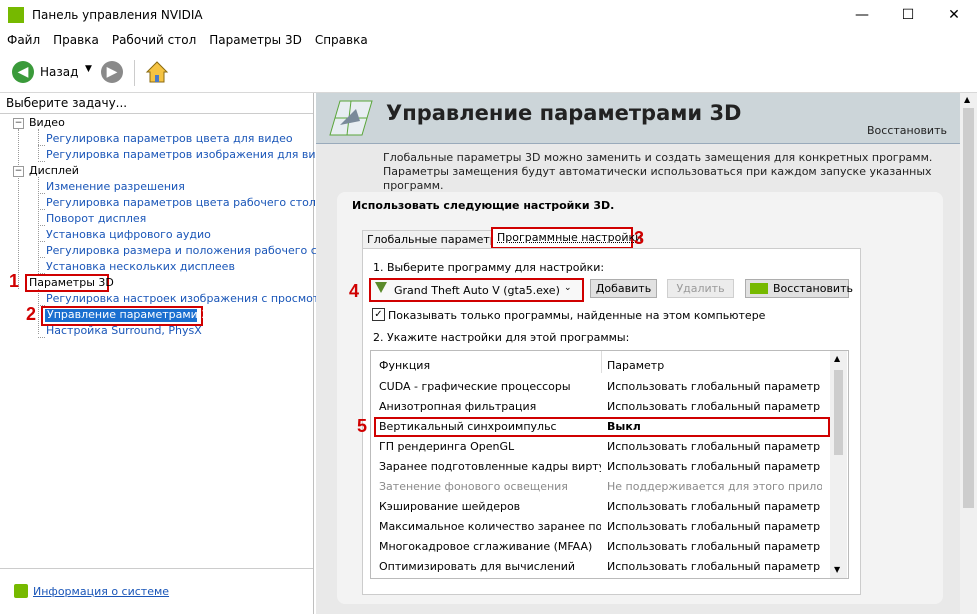 The image size is (977, 614). What do you see at coordinates (623, 288) in the screenshot?
I see `add-button: Добавить` at bounding box center [623, 288].